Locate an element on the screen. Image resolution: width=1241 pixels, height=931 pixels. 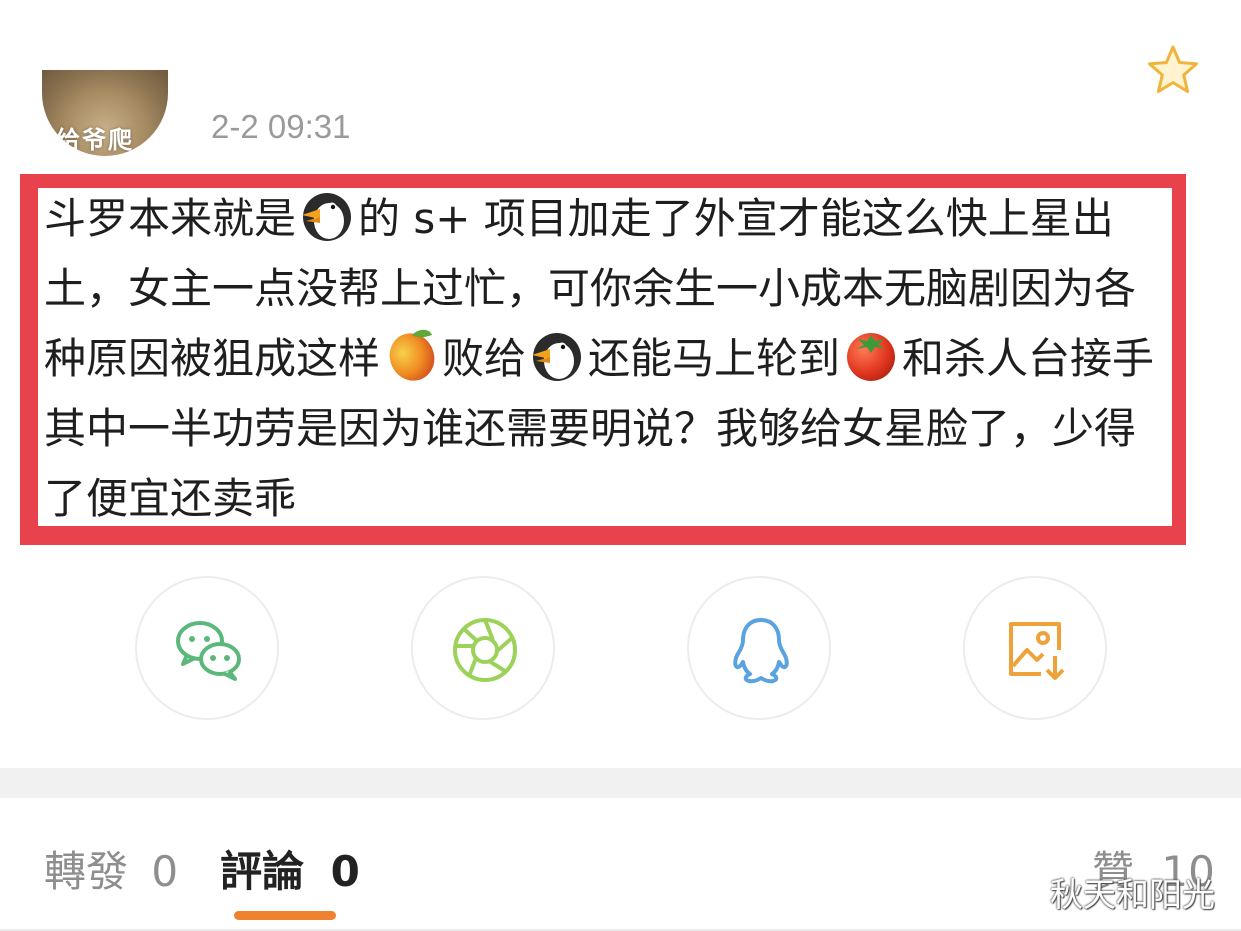
wechat-icon is located at coordinates (208, 651).